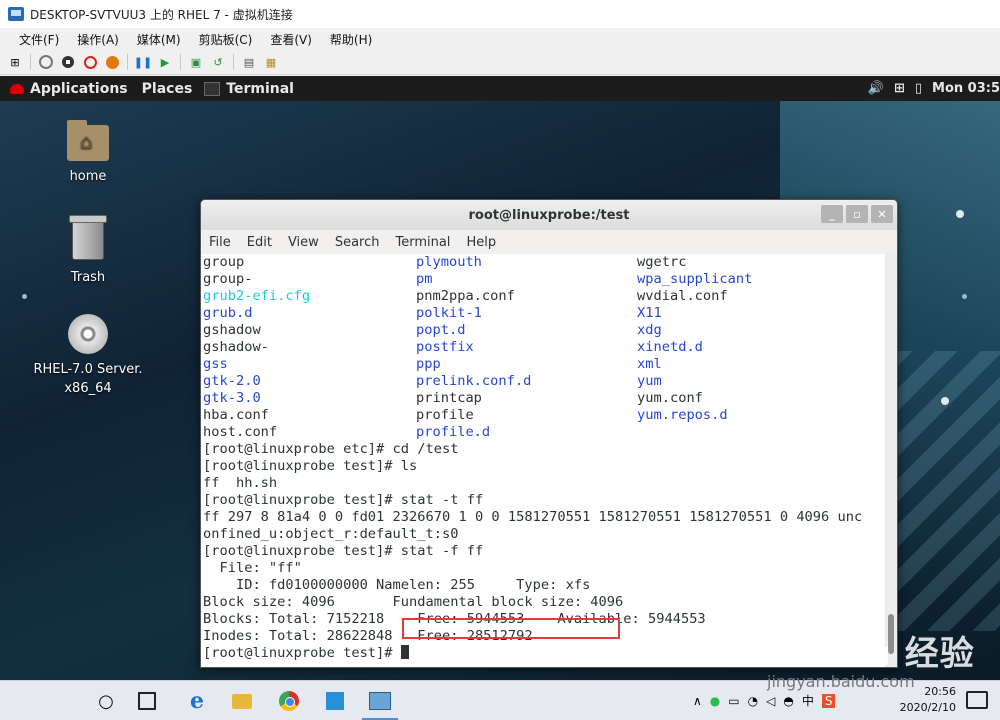  I want to click on hyperv-manager-icon, so click(380, 701).